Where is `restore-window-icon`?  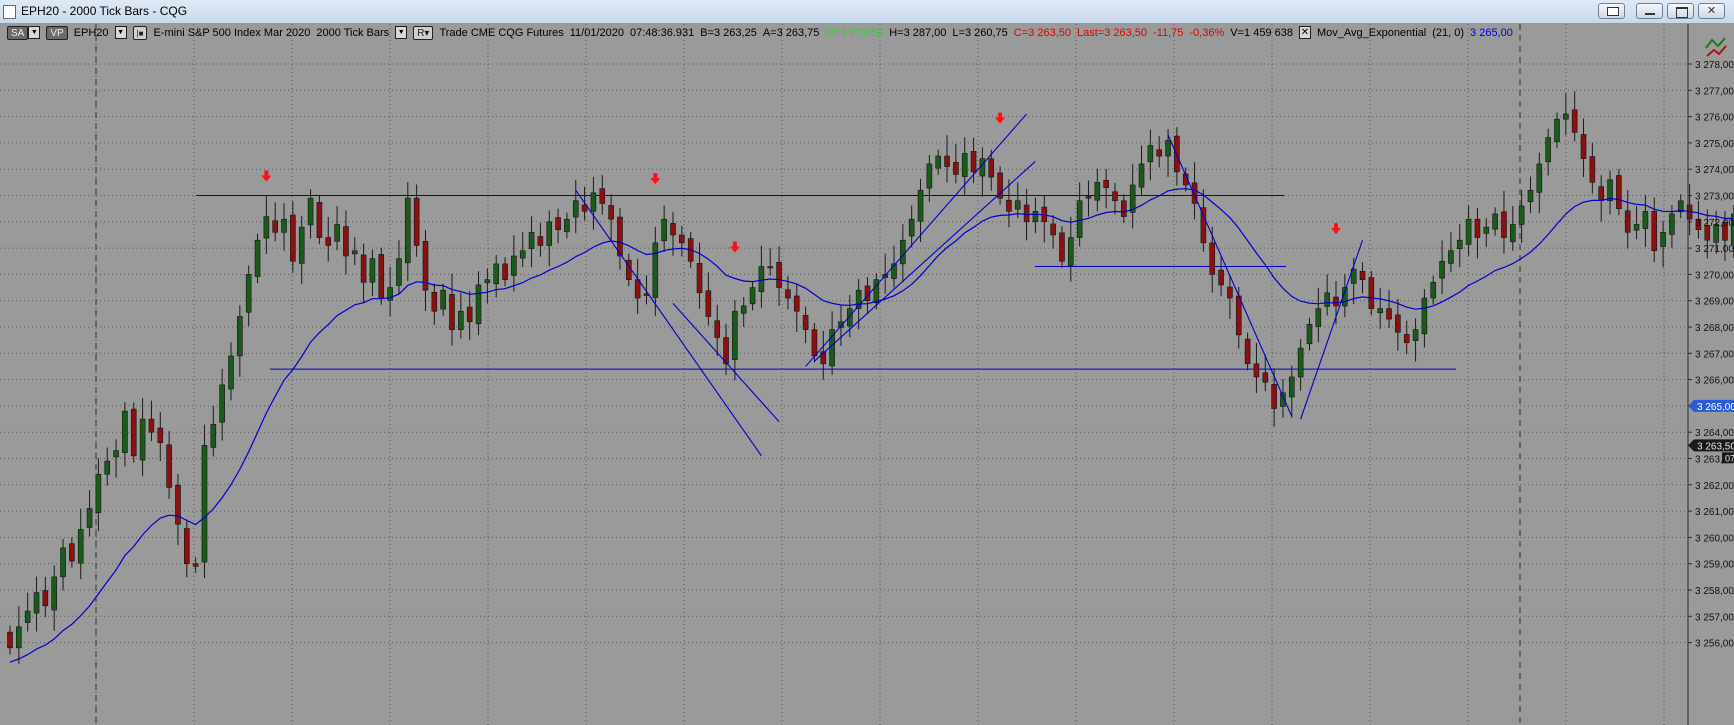 restore-window-icon is located at coordinates (1611, 11).